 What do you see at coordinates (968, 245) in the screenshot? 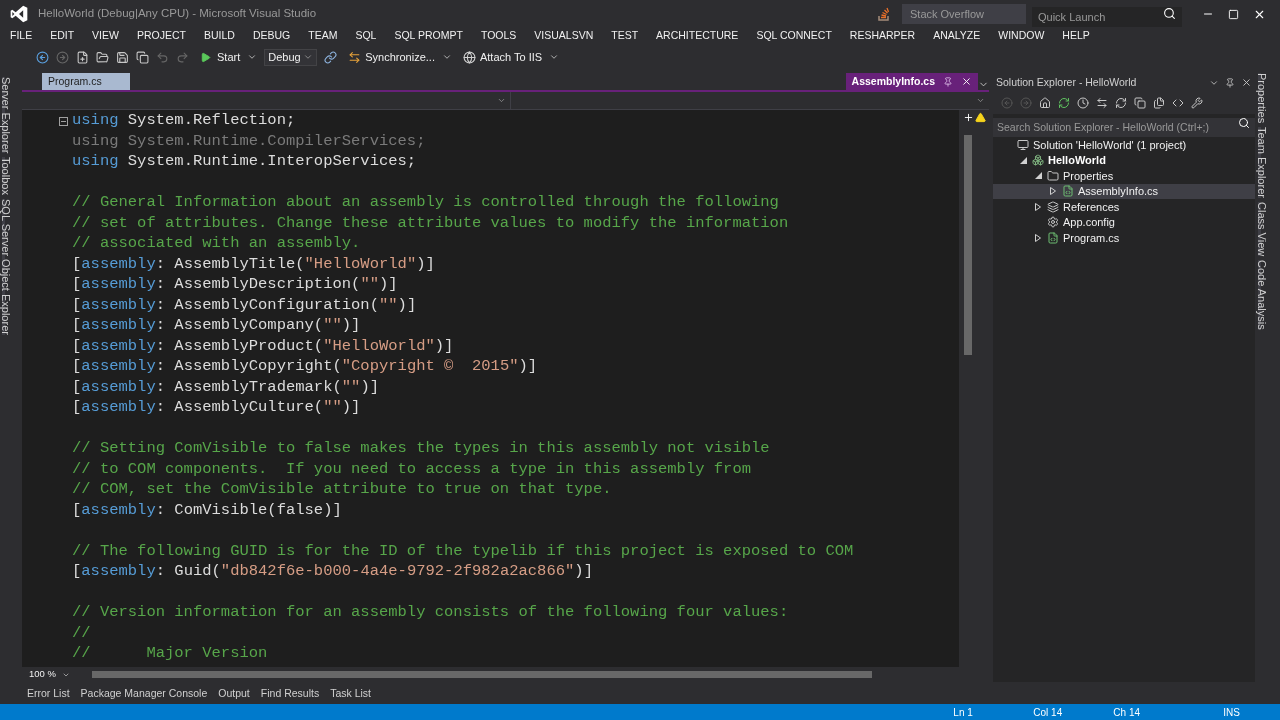
I see `vertical-scrollbar` at bounding box center [968, 245].